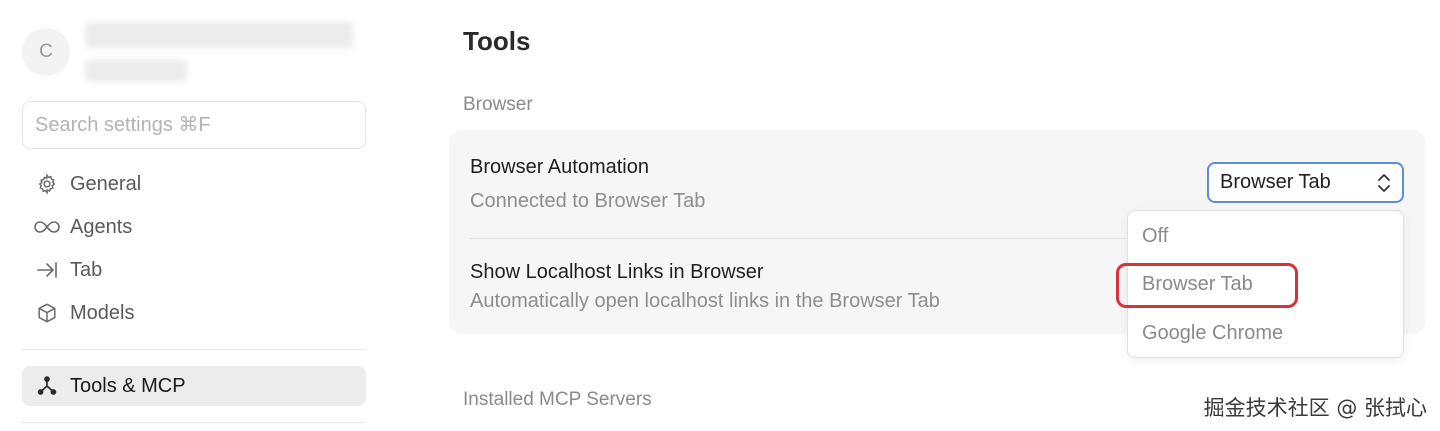  What do you see at coordinates (1207, 285) in the screenshot?
I see `annotation-highlight-ring` at bounding box center [1207, 285].